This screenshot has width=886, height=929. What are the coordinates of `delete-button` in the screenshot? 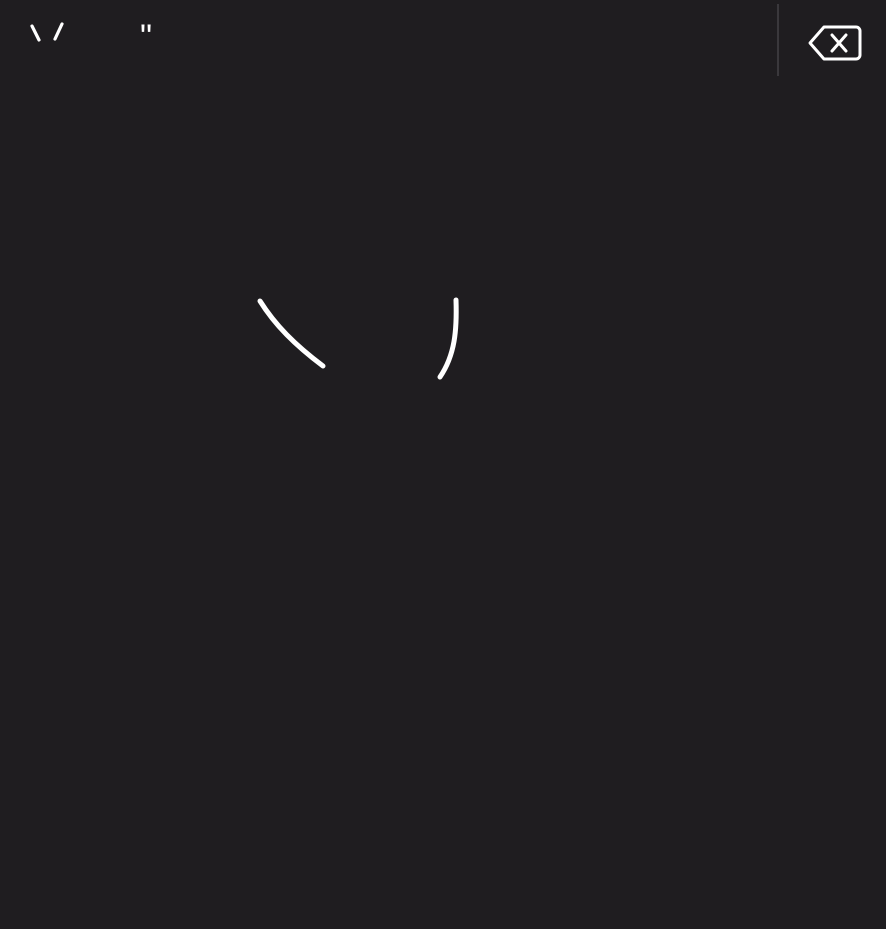 It's located at (835, 43).